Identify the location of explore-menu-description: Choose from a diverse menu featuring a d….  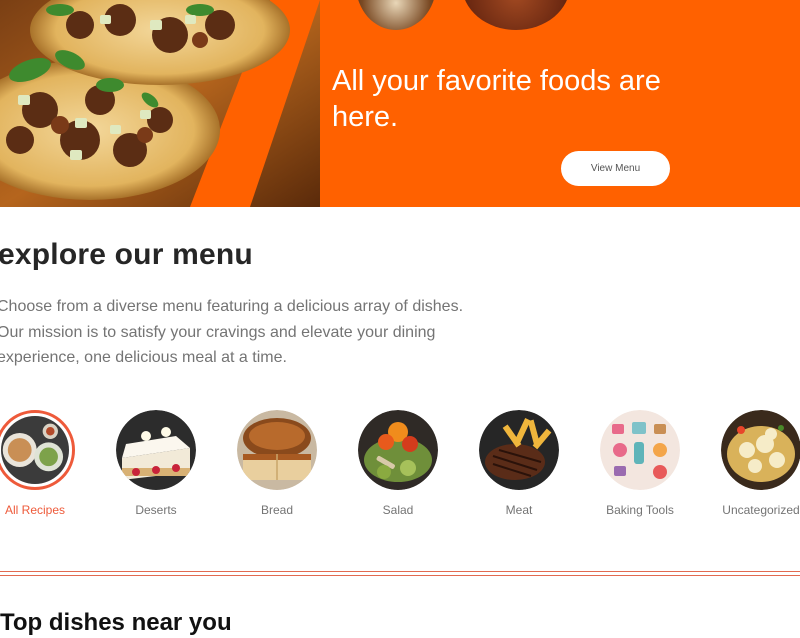
(232, 332).